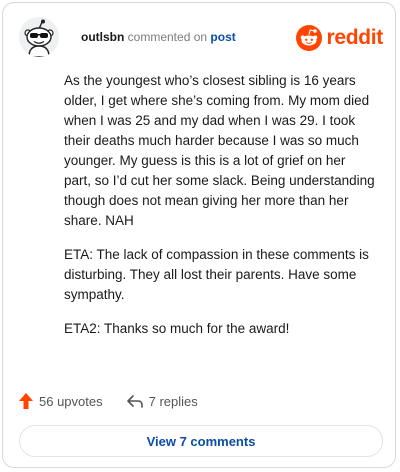  I want to click on reply-arrow-icon, so click(134, 401).